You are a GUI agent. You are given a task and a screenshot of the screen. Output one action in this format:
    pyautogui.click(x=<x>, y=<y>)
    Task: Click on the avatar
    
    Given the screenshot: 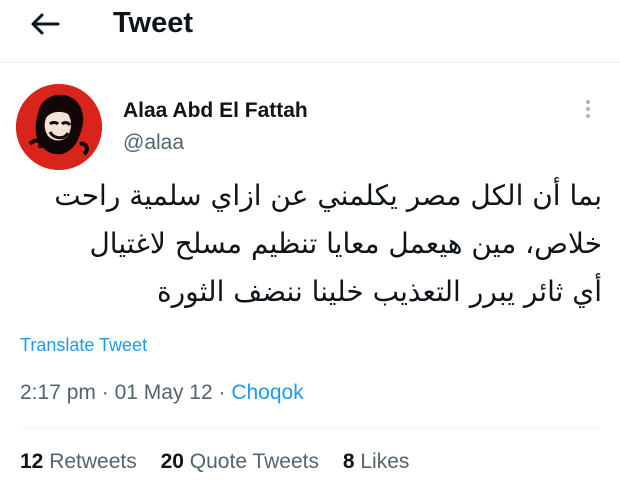 What is the action you would take?
    pyautogui.click(x=59, y=127)
    